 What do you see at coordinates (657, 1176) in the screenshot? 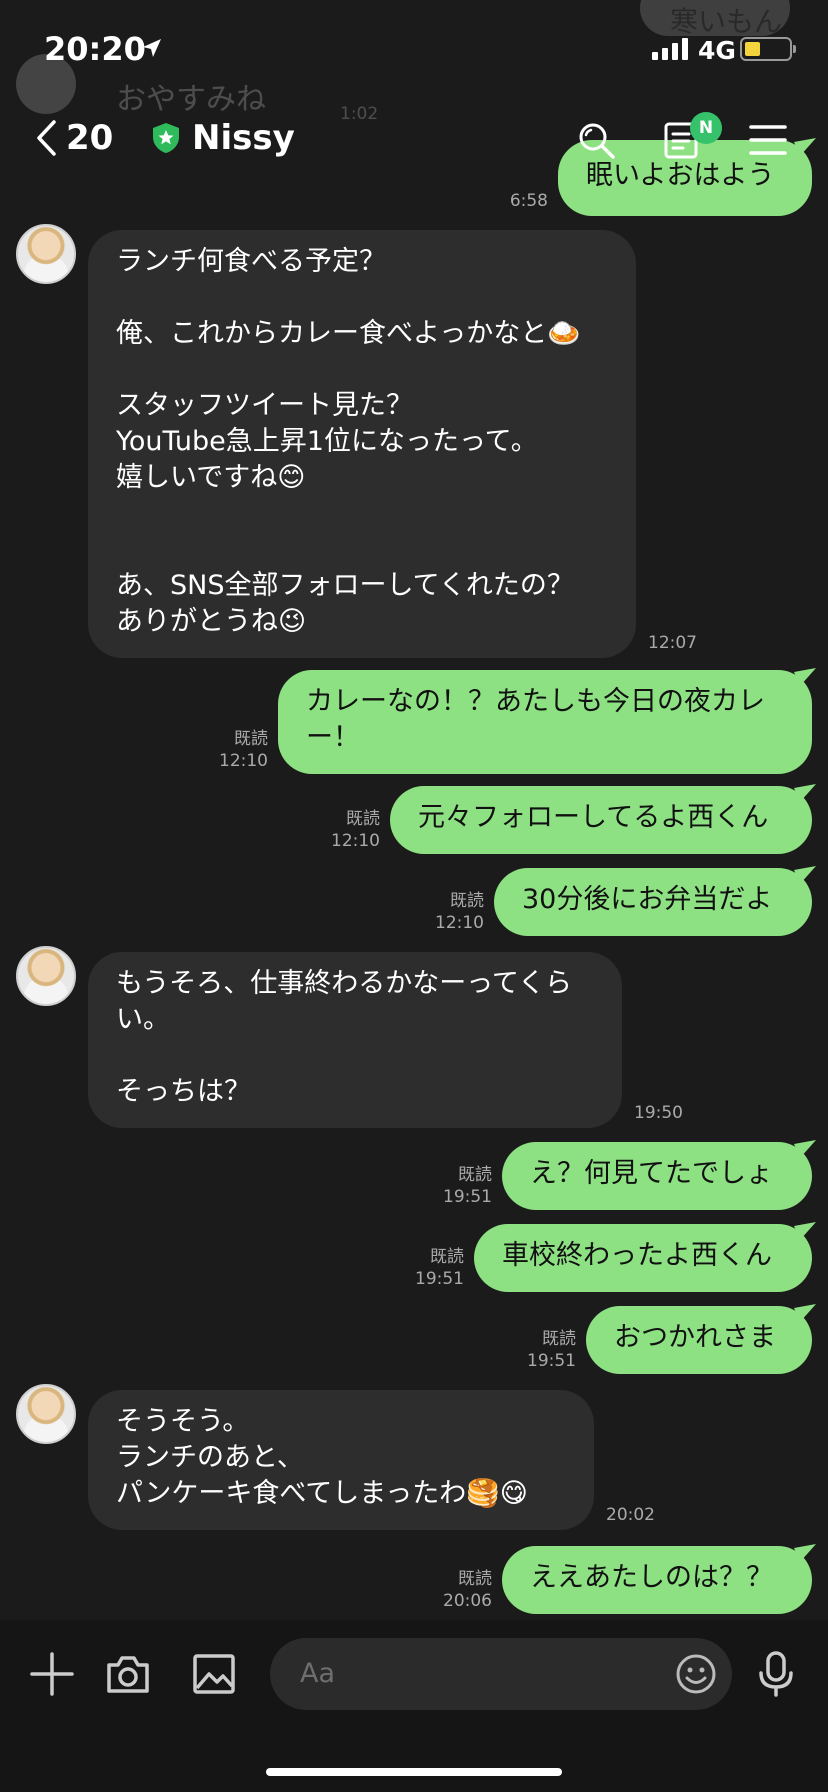
I see `outgoing-message: え？何見てたでしょ` at bounding box center [657, 1176].